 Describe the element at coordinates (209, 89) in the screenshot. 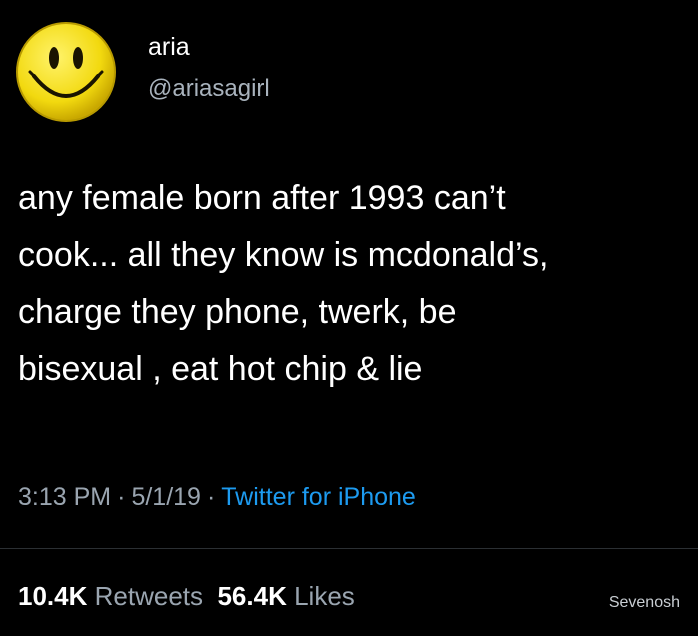

I see `user-handle: @ariasagirl` at that location.